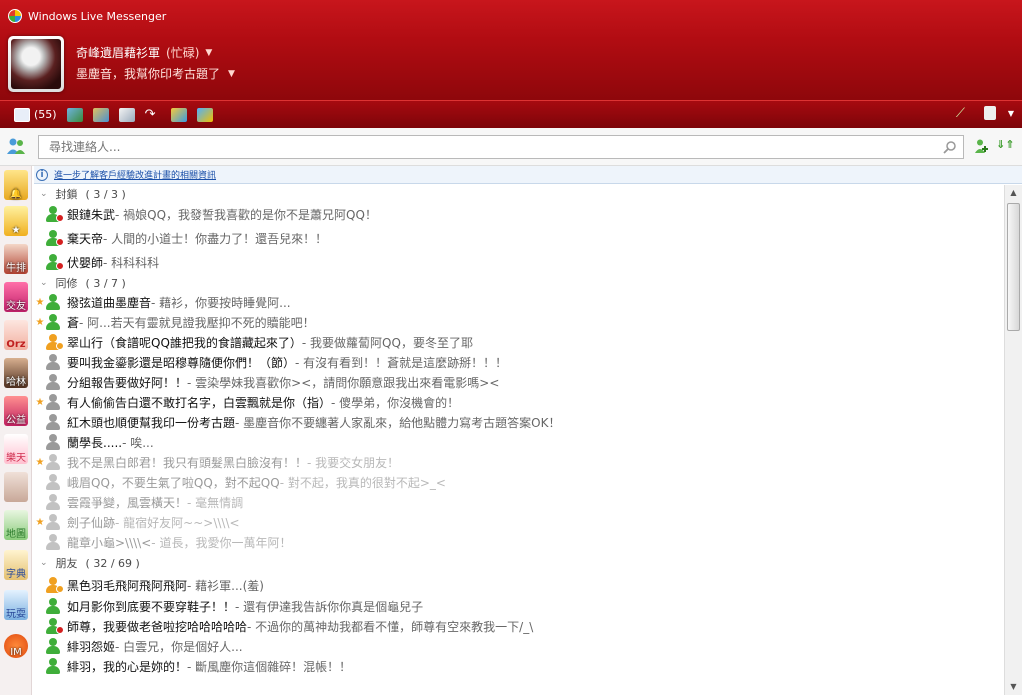 The image size is (1022, 695). Describe the element at coordinates (246, 214) in the screenshot. I see `contact-message: - 禍娘QQ，我發誓我喜歡的是你不是蕭兄阿QQ！` at that location.